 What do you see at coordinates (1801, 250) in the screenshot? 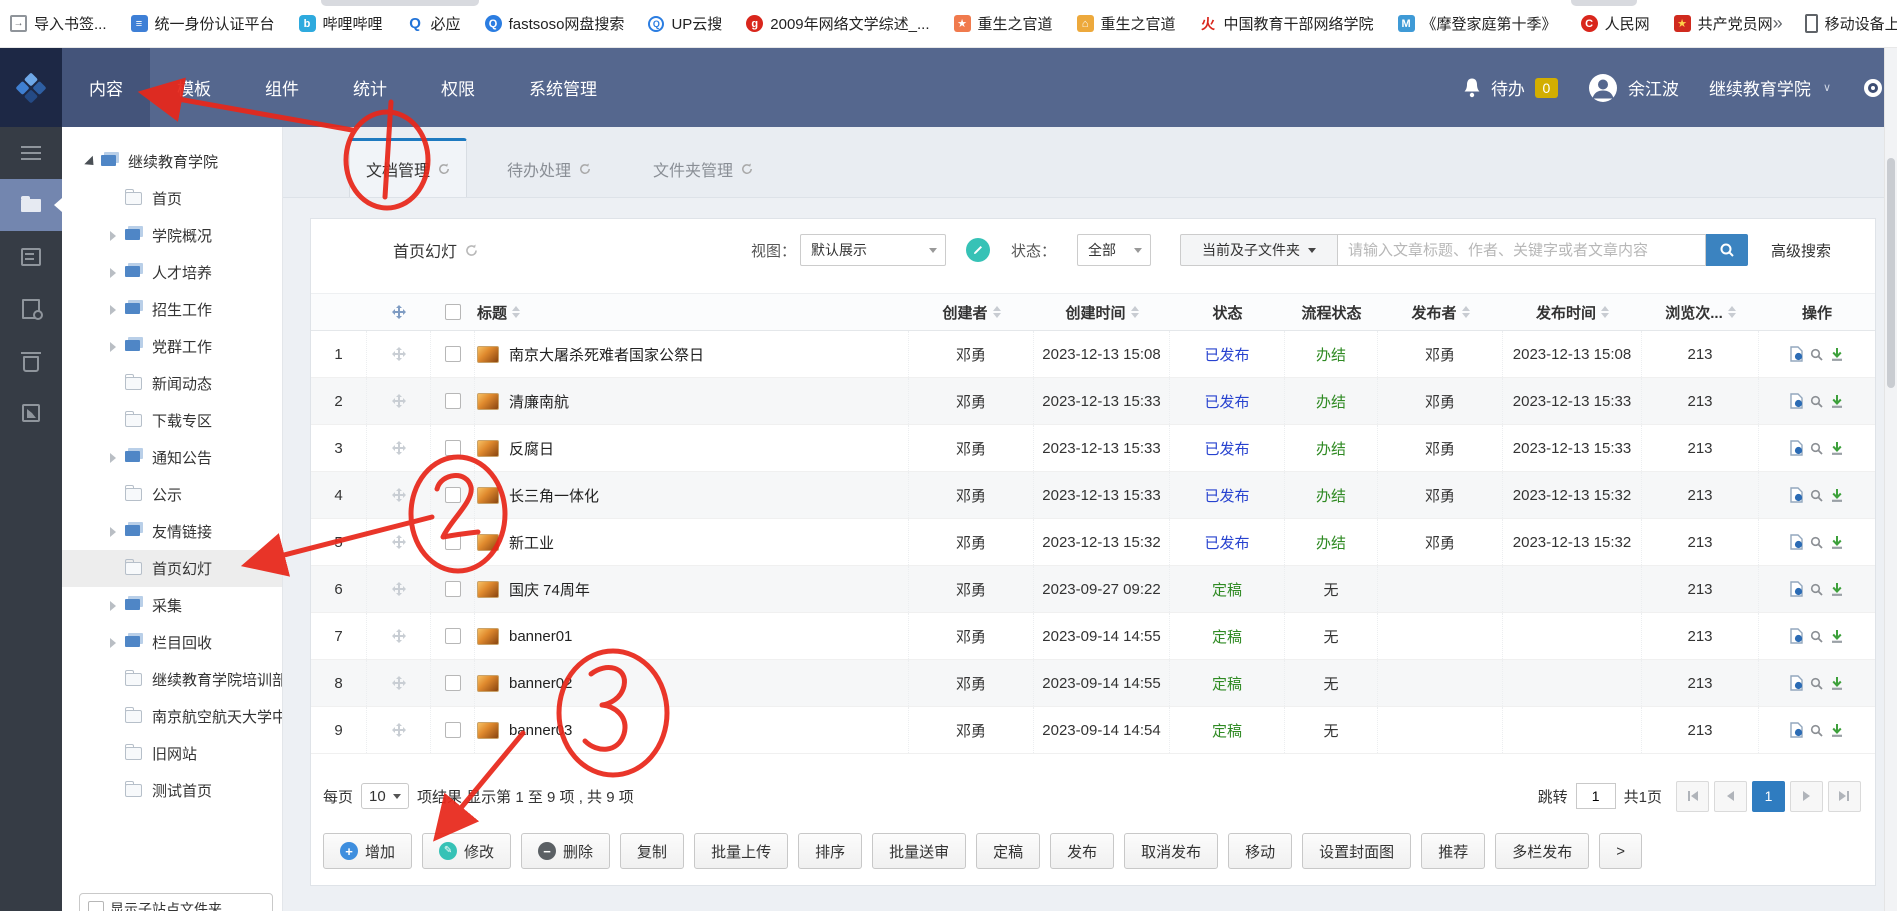
I see `advanced-search-link: 高级搜索` at bounding box center [1801, 250].